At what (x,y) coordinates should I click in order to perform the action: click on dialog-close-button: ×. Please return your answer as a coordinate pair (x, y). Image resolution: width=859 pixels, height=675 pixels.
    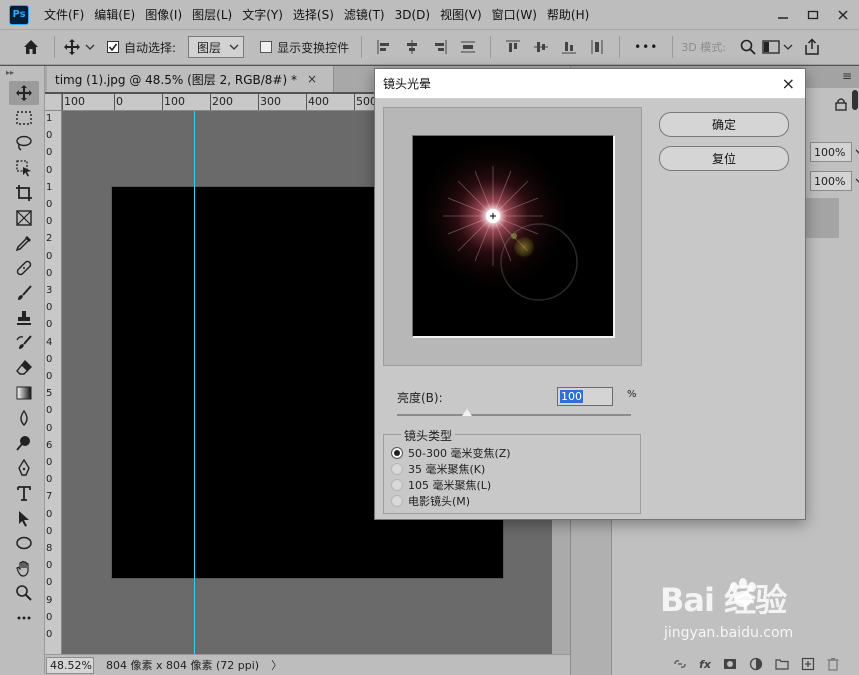
    Looking at the image, I should click on (788, 84).